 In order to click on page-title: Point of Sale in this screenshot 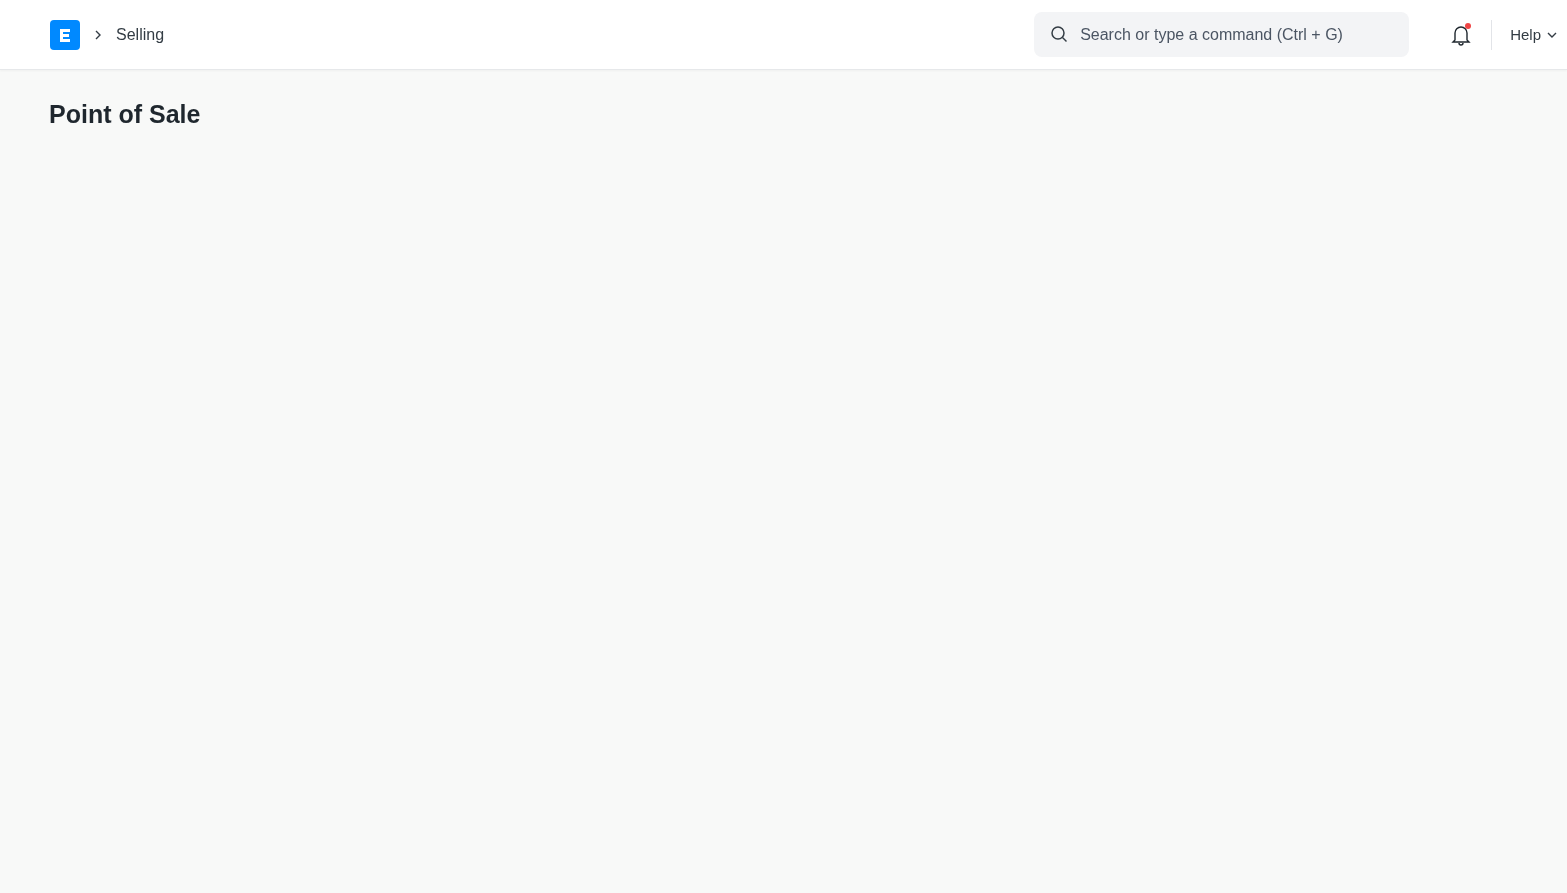, I will do `click(125, 114)`.